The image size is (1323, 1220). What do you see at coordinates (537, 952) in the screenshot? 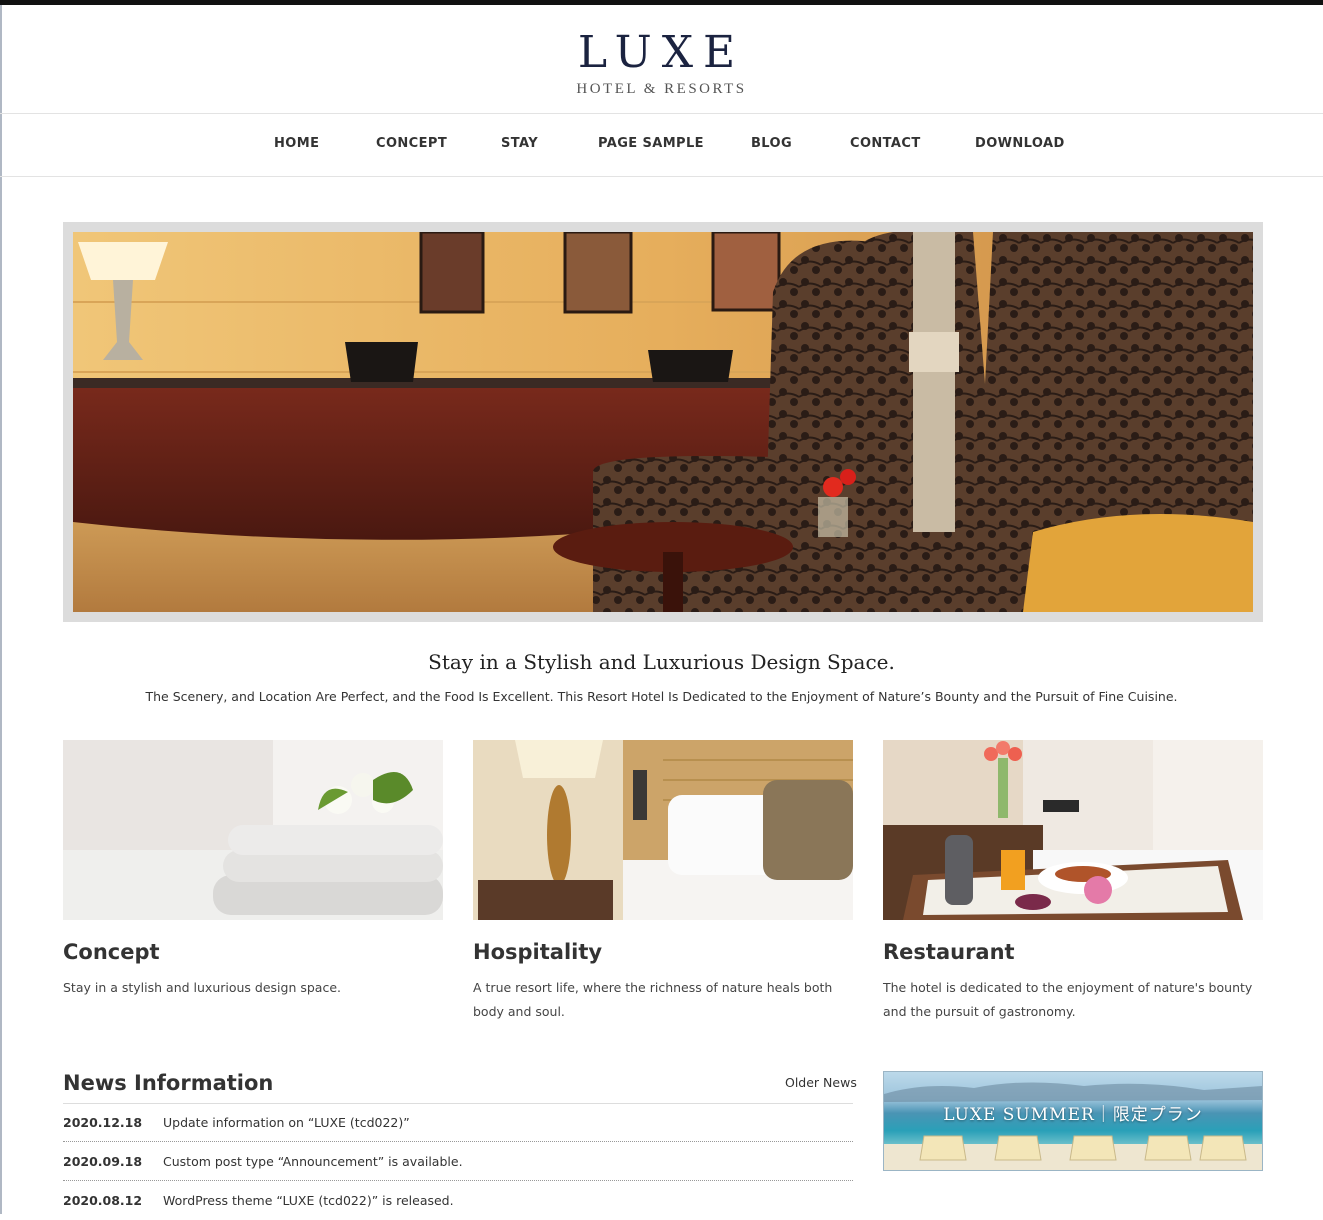
I see `card-title: Hospitality` at bounding box center [537, 952].